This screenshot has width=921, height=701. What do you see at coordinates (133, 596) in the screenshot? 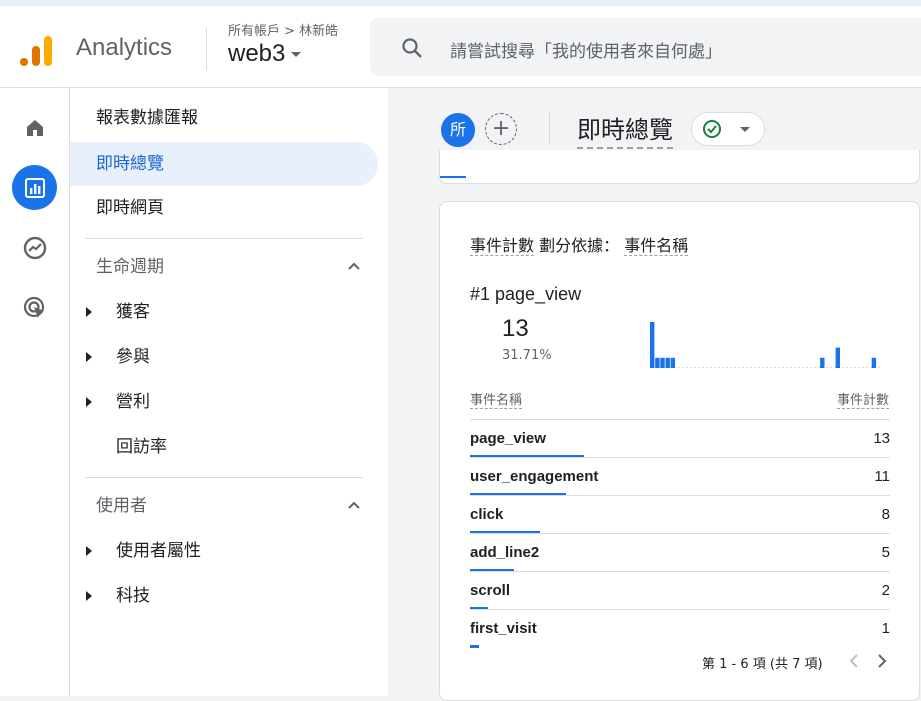
I see `nav-item-label: 科技` at bounding box center [133, 596].